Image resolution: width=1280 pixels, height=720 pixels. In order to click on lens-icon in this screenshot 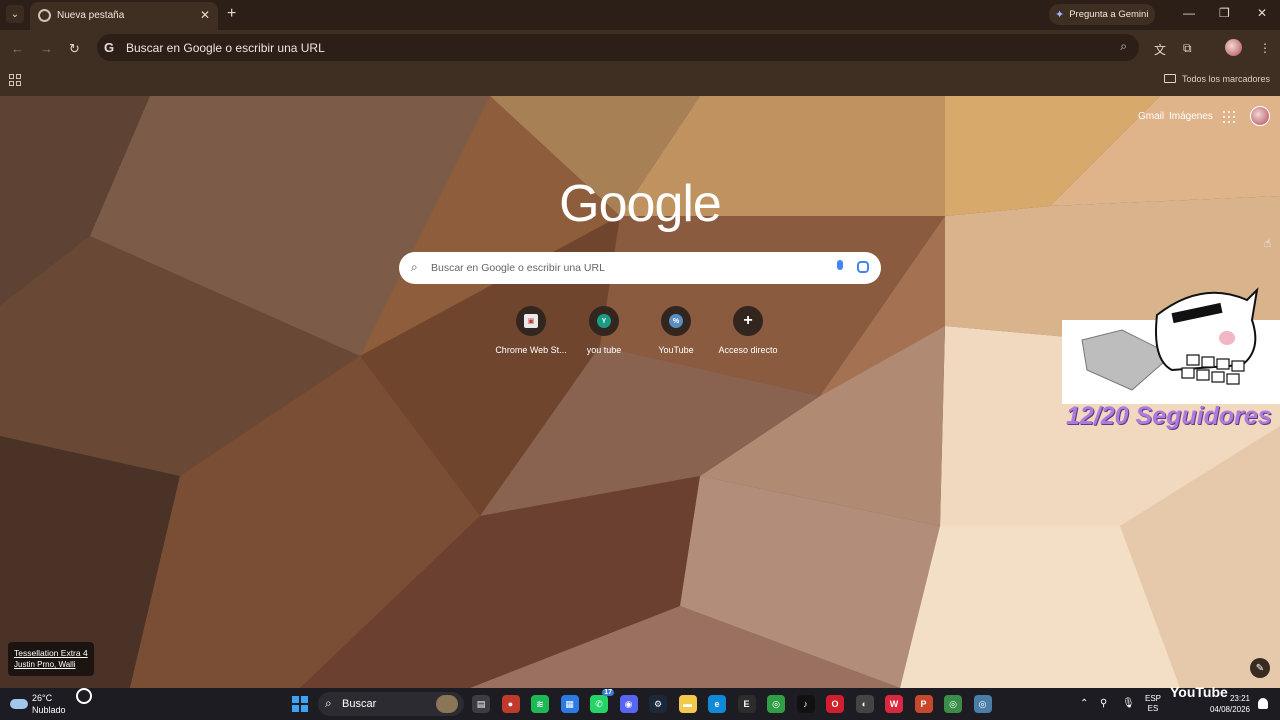, I will do `click(863, 267)`.